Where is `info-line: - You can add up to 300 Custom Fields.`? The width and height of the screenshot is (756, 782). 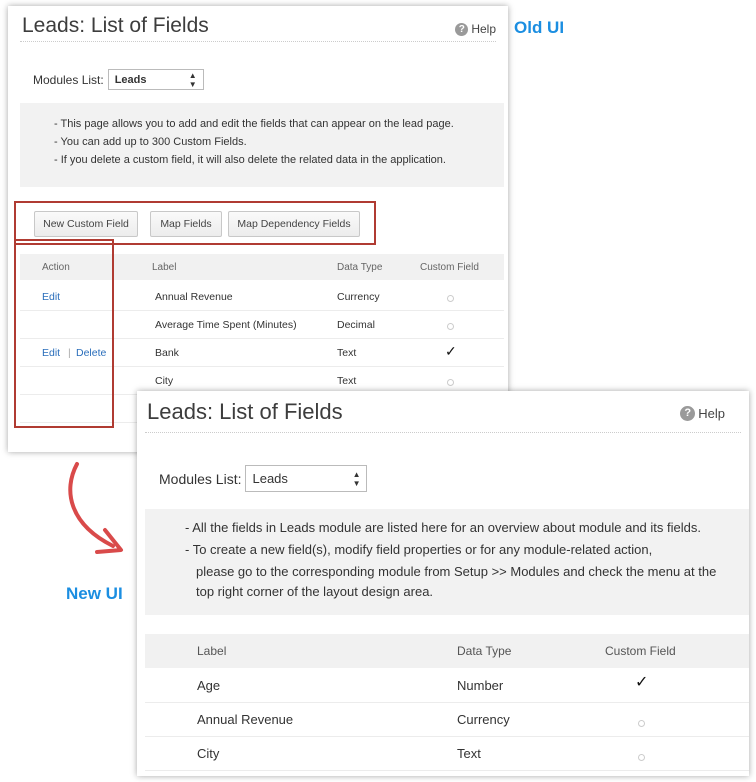 info-line: - You can add up to 300 Custom Fields. is located at coordinates (150, 142).